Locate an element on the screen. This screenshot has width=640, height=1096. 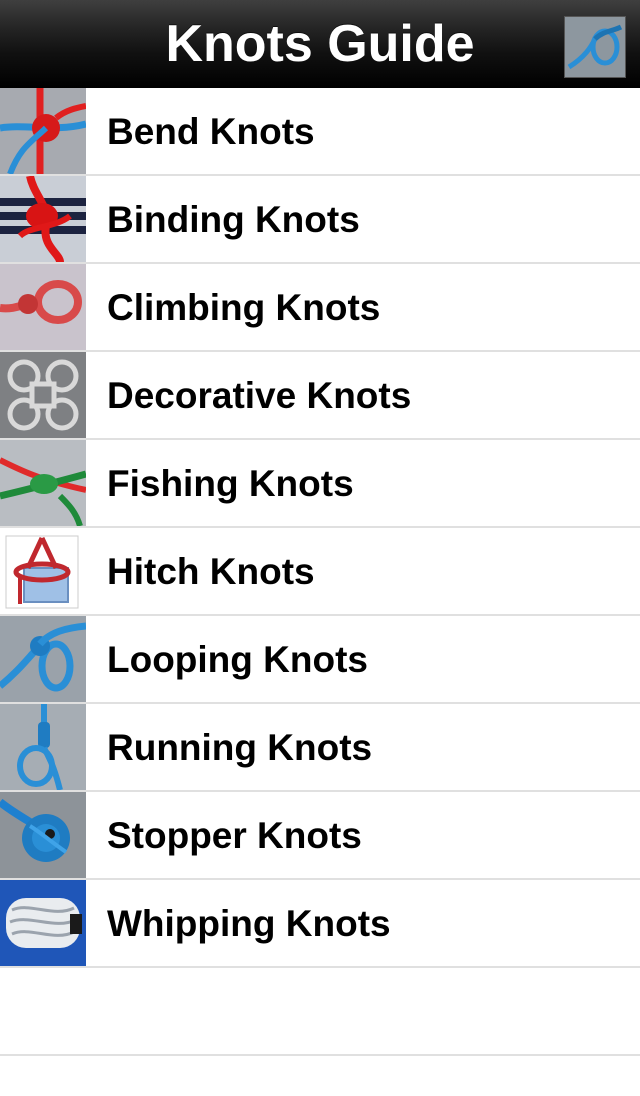
navigation-bar: Knots Guide is located at coordinates (320, 44).